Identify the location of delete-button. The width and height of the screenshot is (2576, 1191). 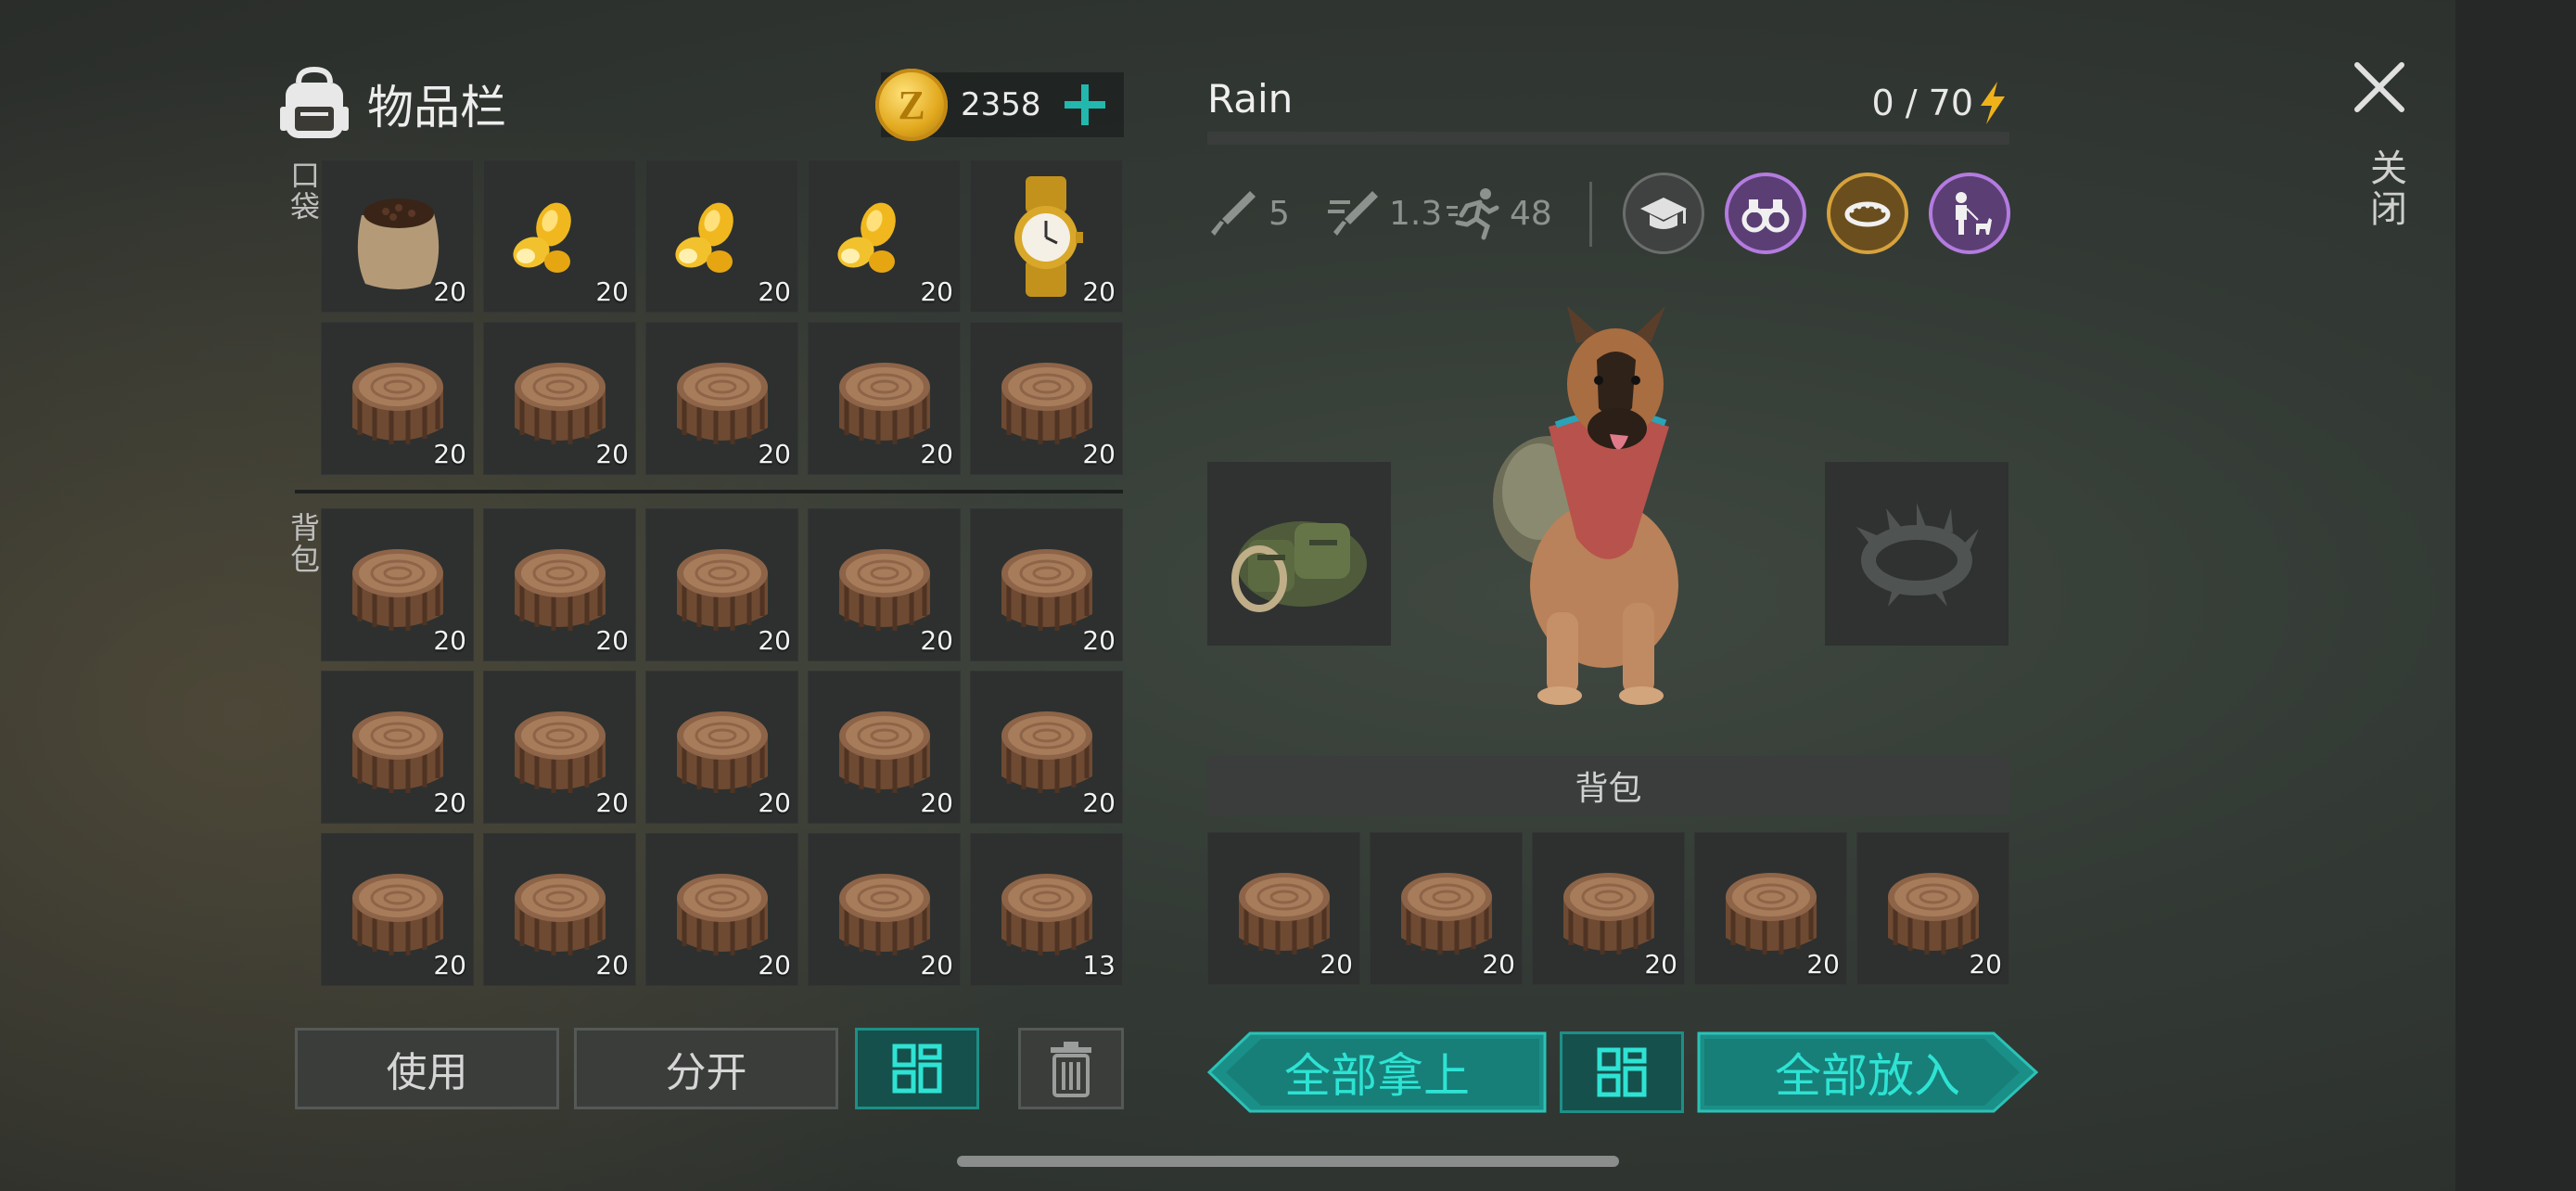
(1071, 1068).